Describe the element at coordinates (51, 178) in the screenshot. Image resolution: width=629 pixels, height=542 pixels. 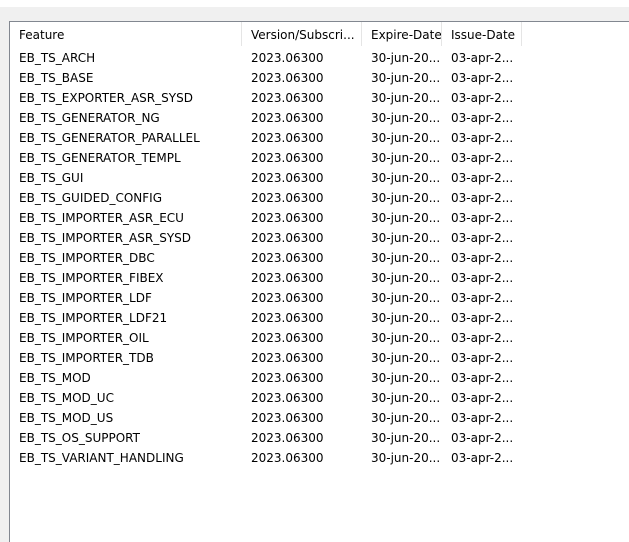
I see `feature-cell: EB_TS_GUI` at that location.